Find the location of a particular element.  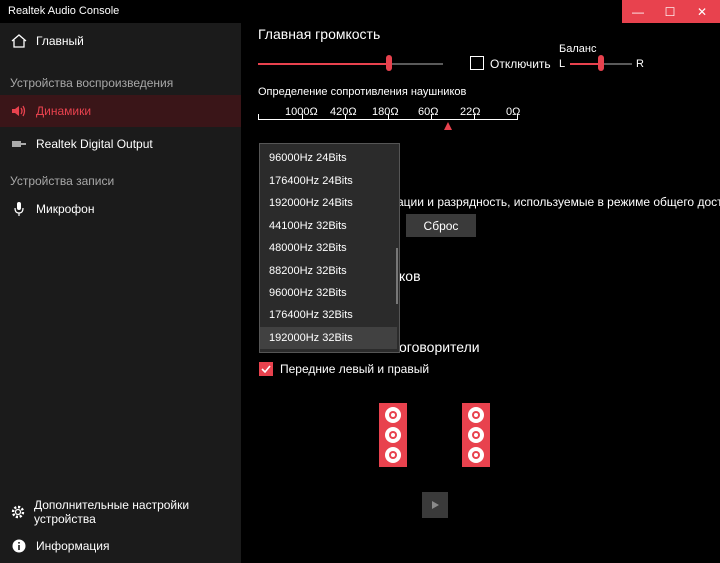

digital-output-icon is located at coordinates (18, 144).